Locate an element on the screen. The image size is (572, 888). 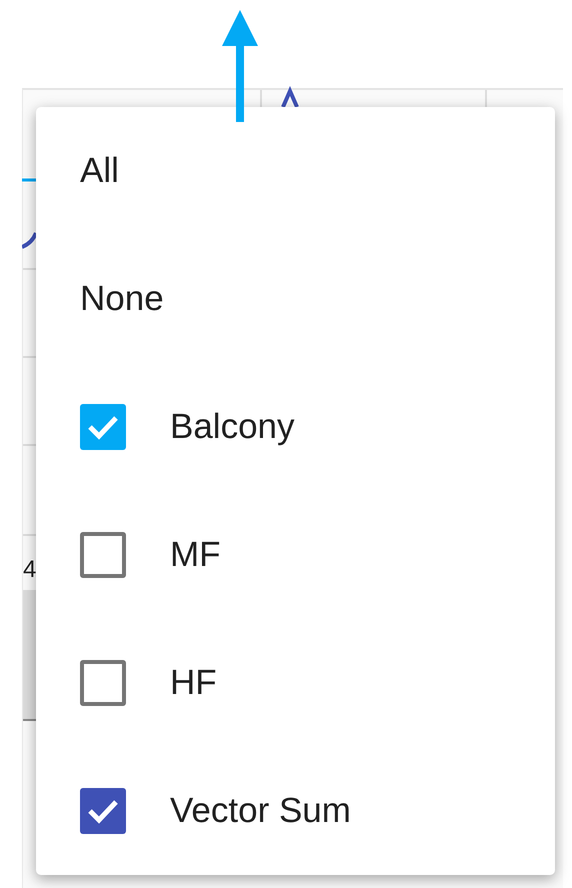
menu-item: All is located at coordinates (295, 171).